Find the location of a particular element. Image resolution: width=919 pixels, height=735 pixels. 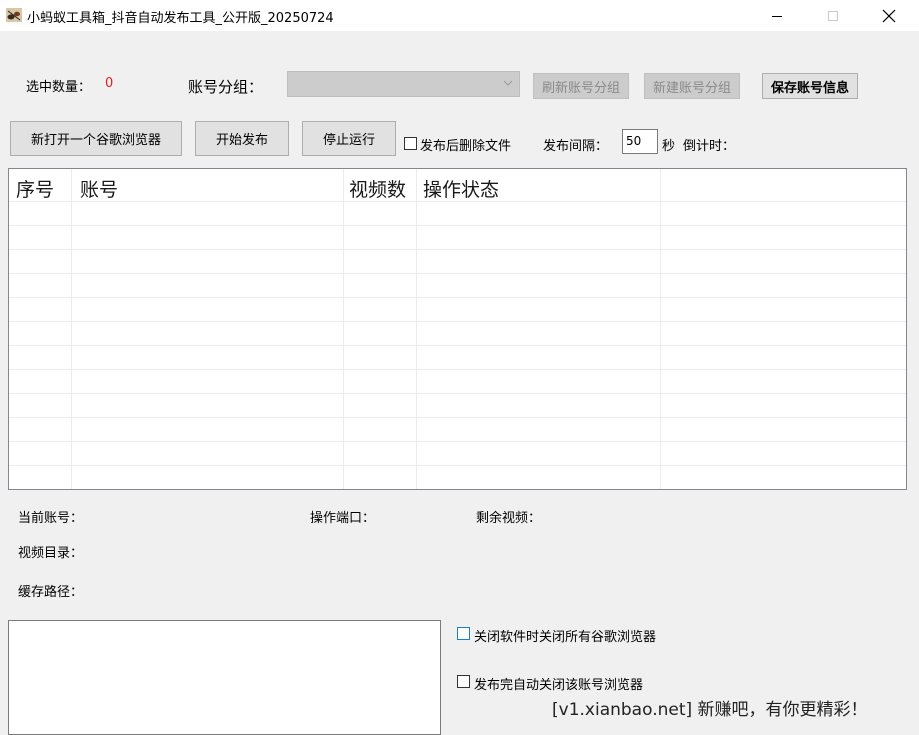

delete-after-publish-label: 发布后删除文件 is located at coordinates (466, 146).